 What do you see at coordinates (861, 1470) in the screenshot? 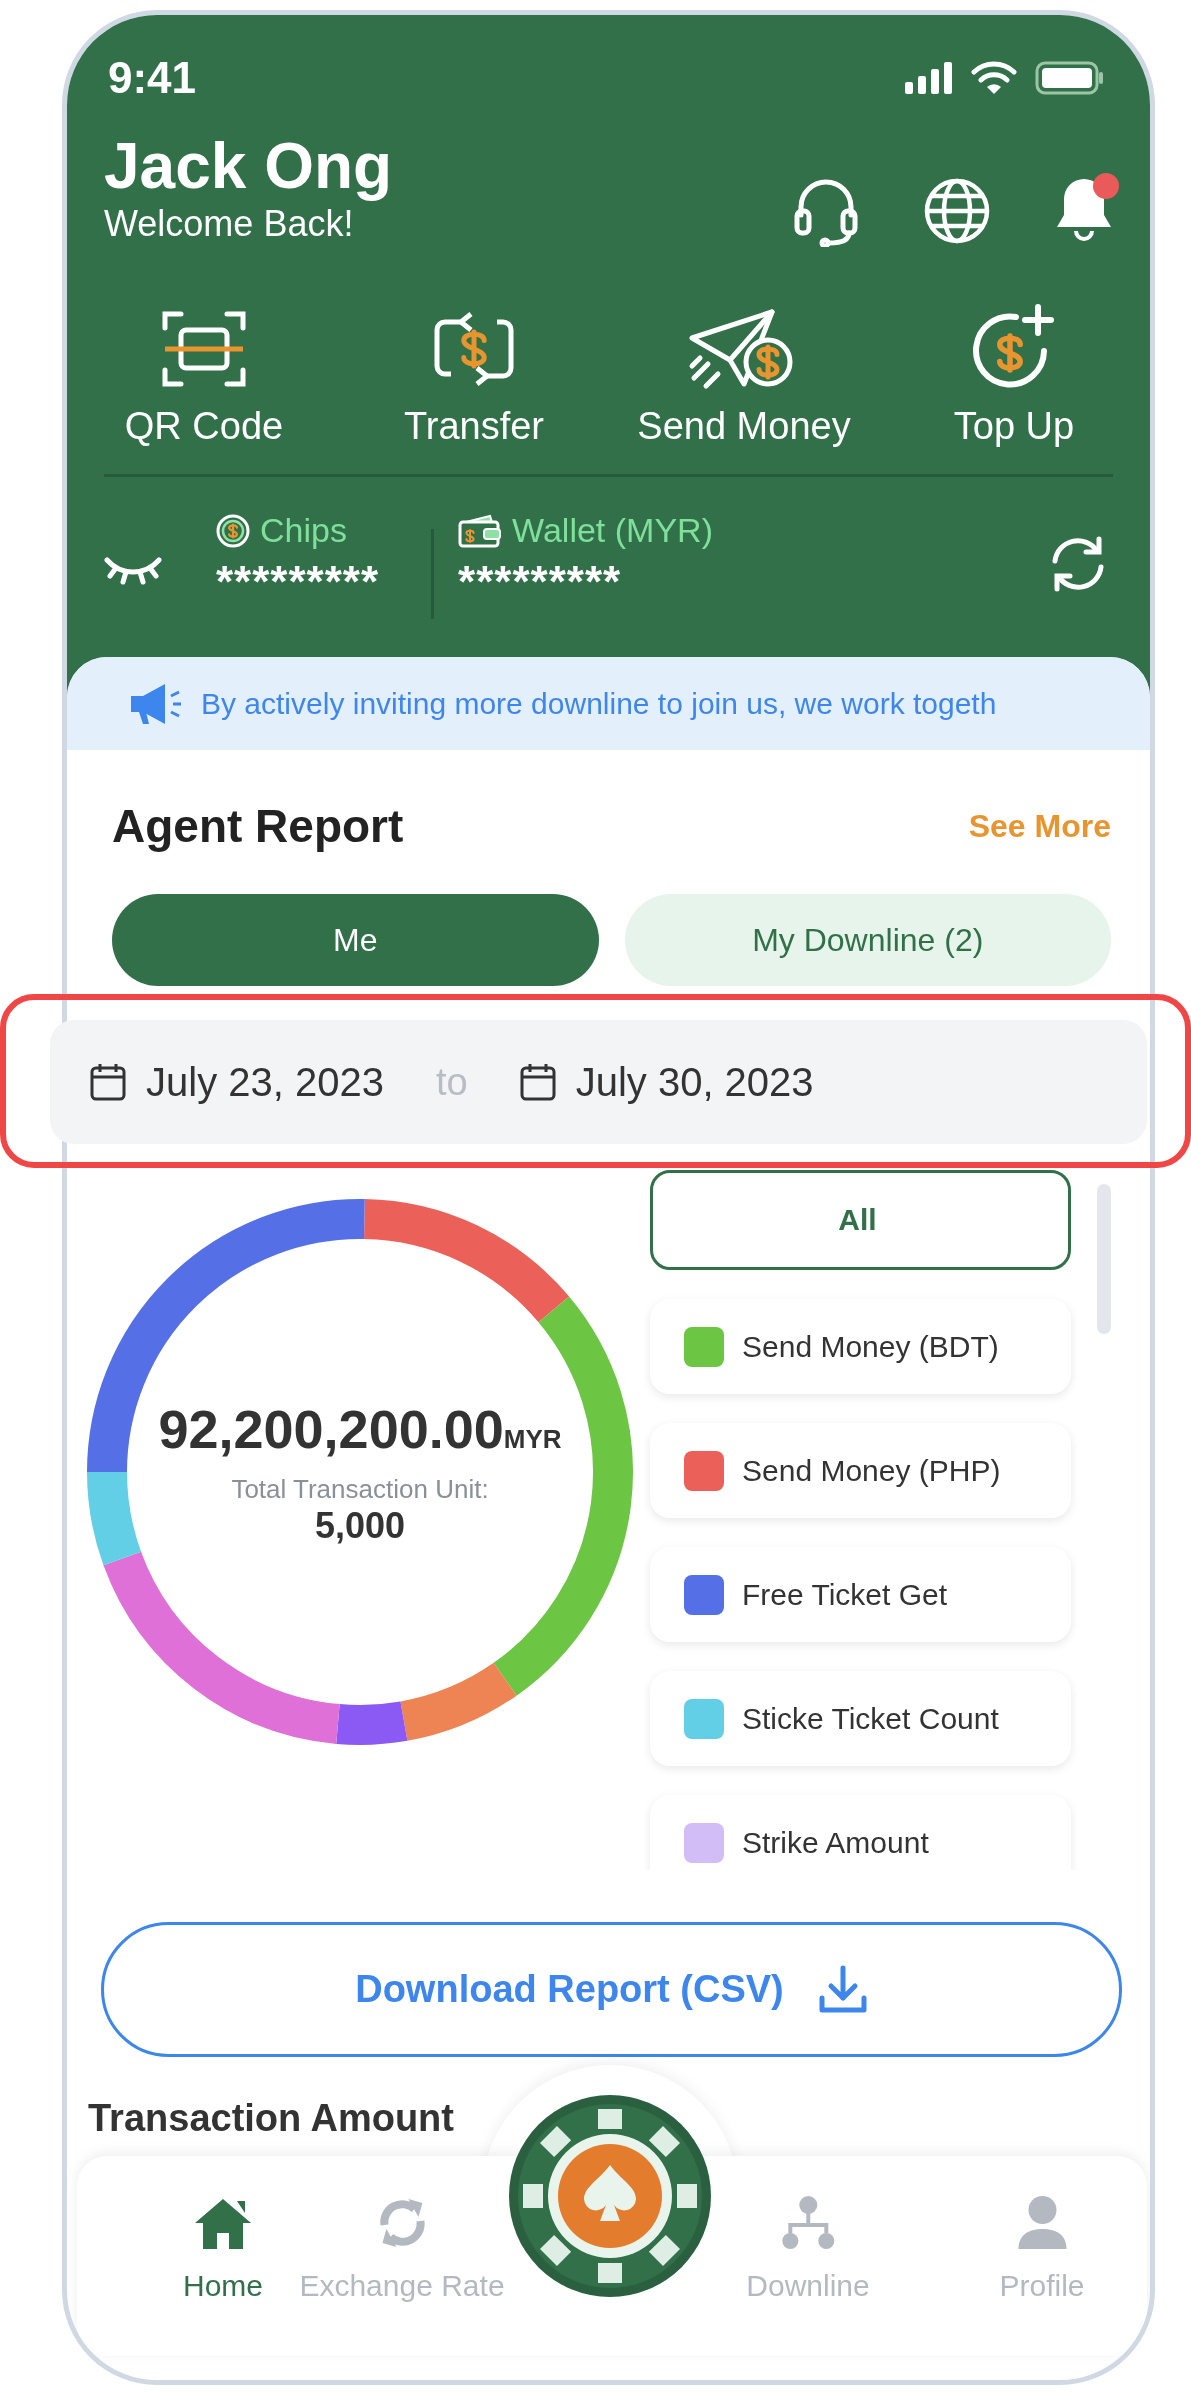
I see `filter-item: Send Money (PHP)` at bounding box center [861, 1470].